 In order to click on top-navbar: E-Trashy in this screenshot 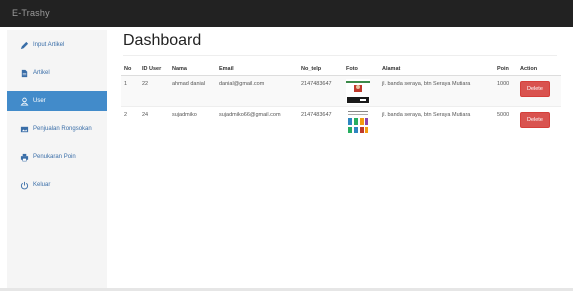, I will do `click(286, 13)`.